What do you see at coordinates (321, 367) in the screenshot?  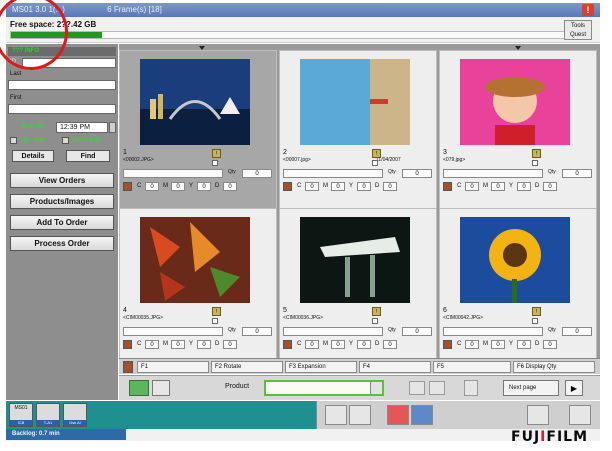 I see `fkey-f3-expansion: F3 Expansion` at bounding box center [321, 367].